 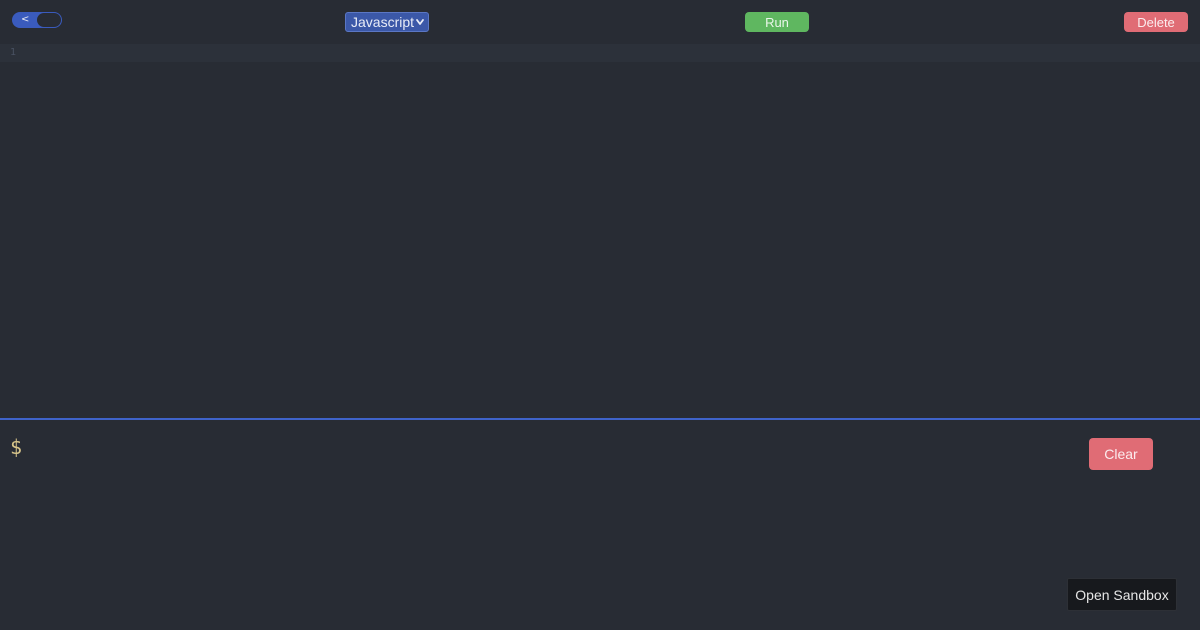 I want to click on toggle-knob, so click(x=49, y=20).